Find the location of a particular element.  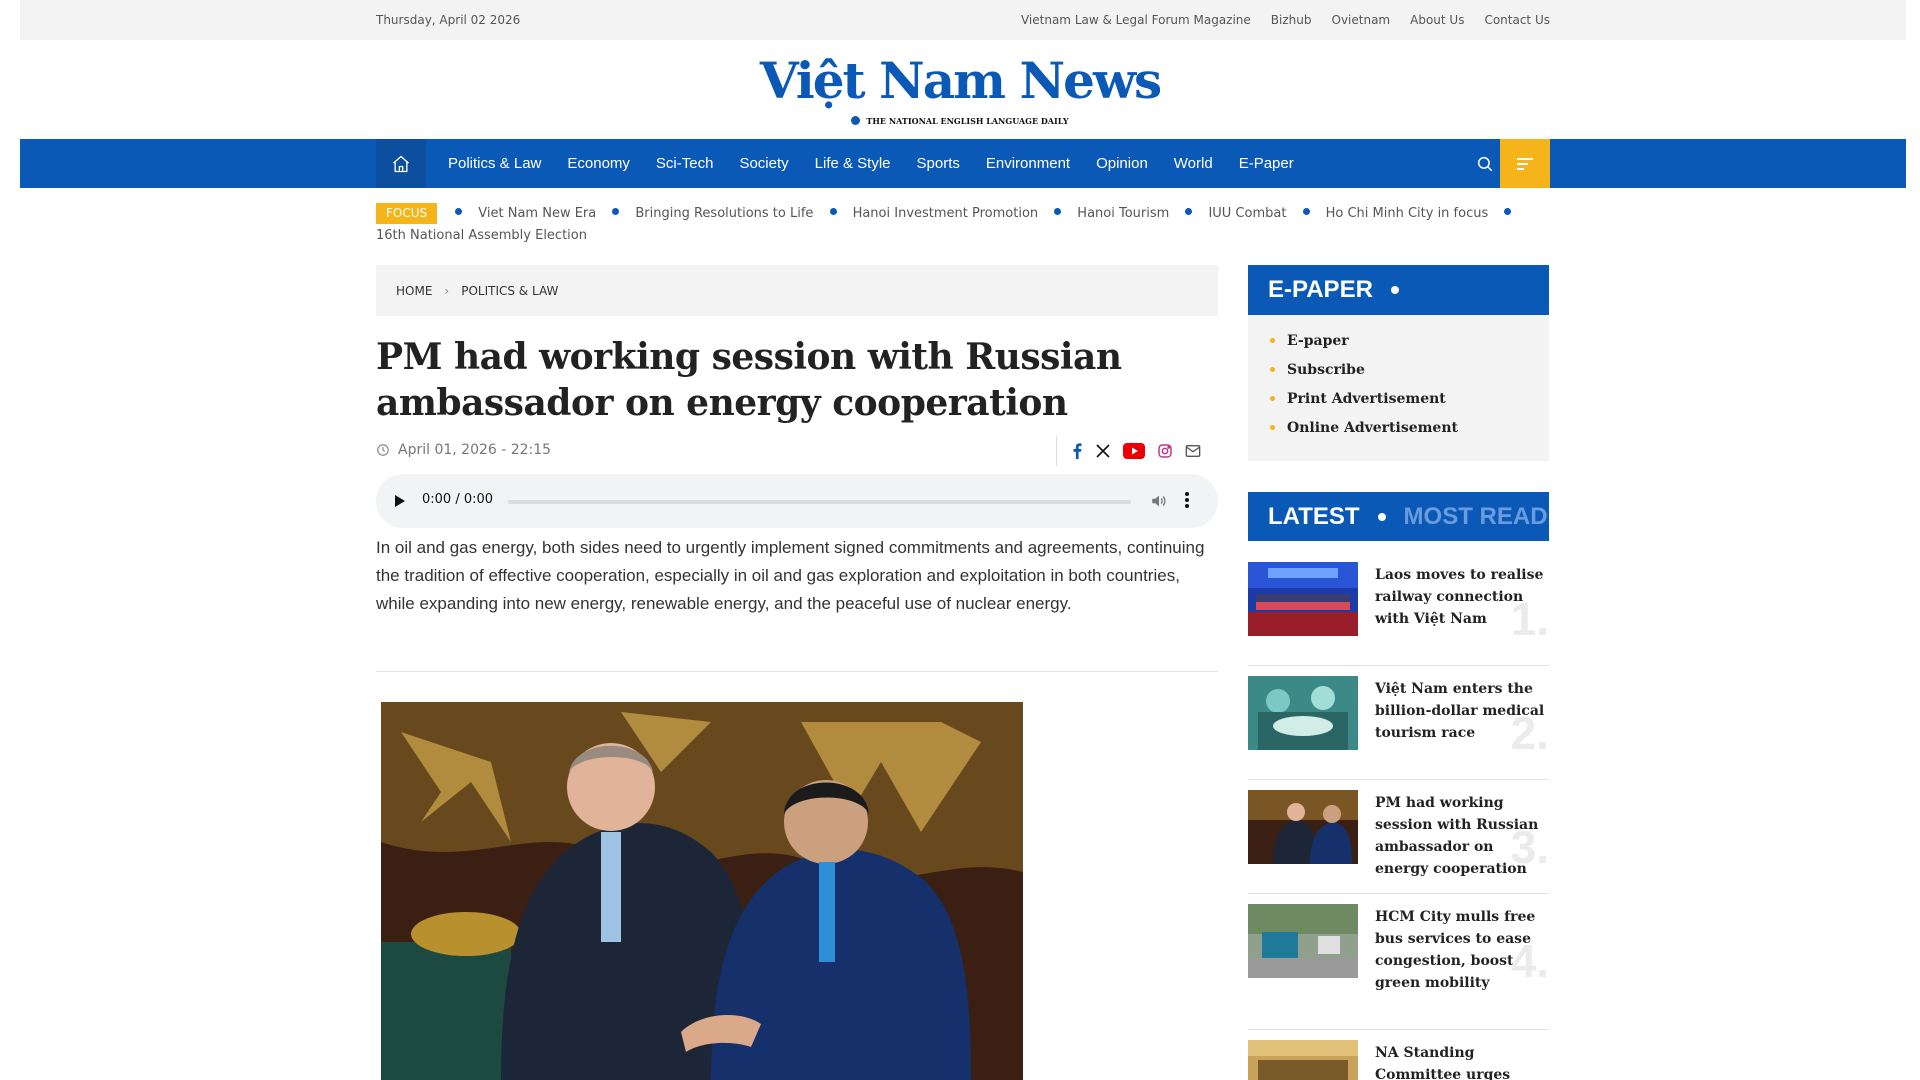

focus-item: IUU Combat is located at coordinates (1247, 214).